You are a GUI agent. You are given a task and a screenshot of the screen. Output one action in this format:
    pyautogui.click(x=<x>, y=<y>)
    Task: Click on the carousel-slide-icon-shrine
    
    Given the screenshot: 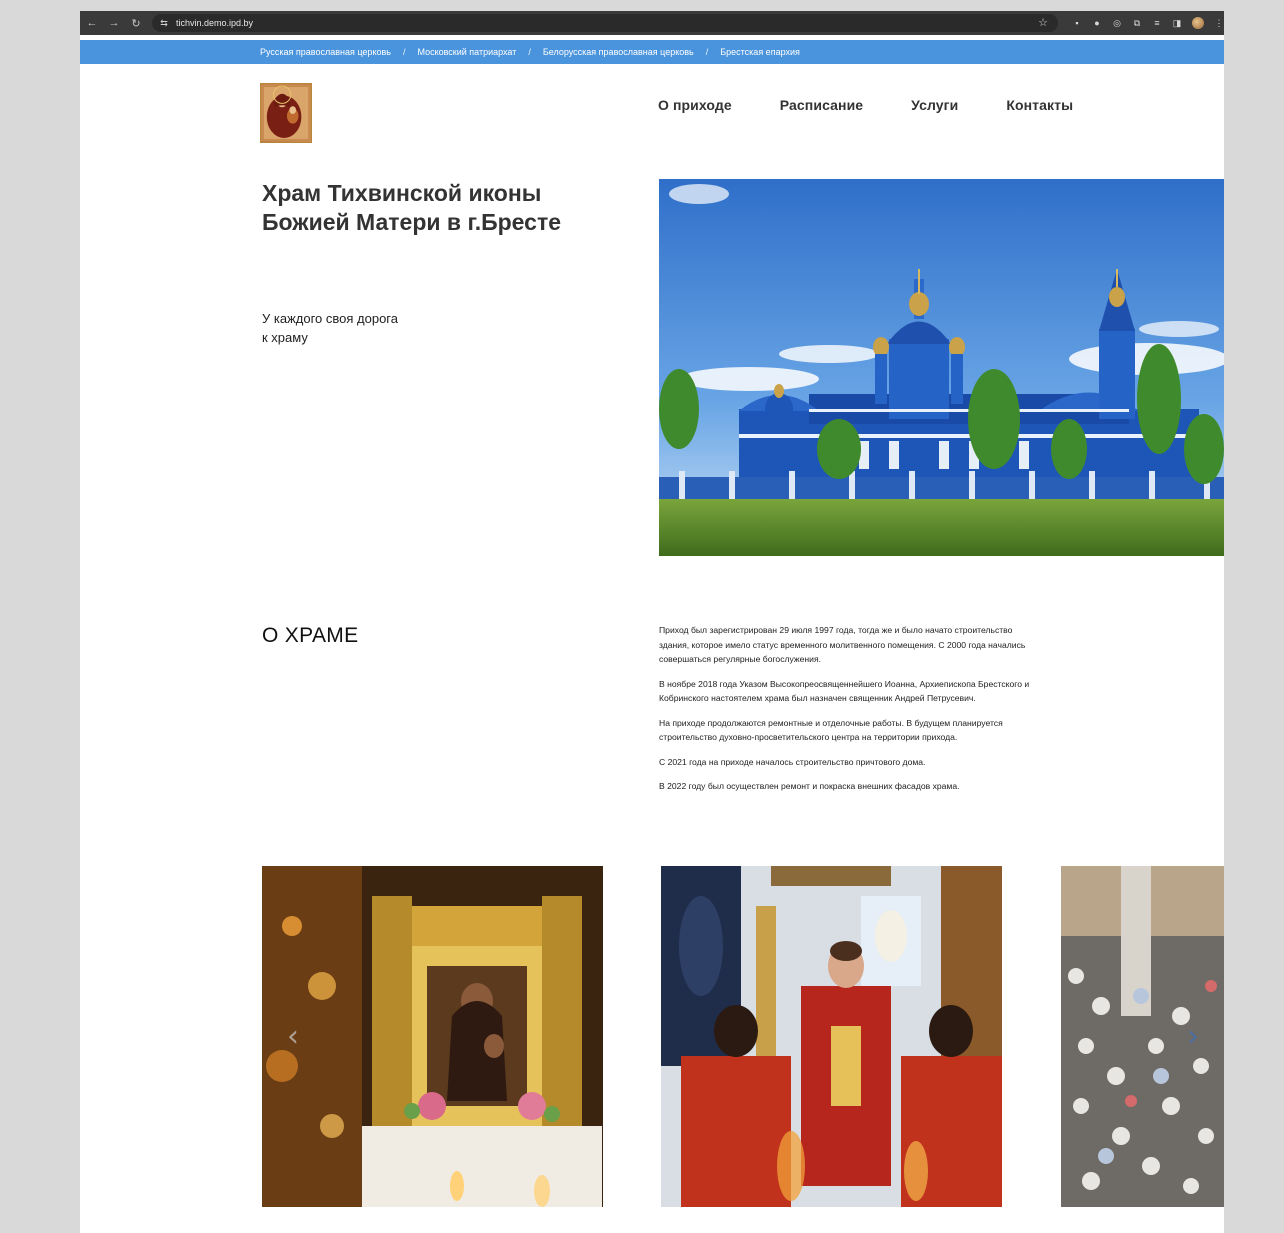 What is the action you would take?
    pyautogui.click(x=432, y=1036)
    